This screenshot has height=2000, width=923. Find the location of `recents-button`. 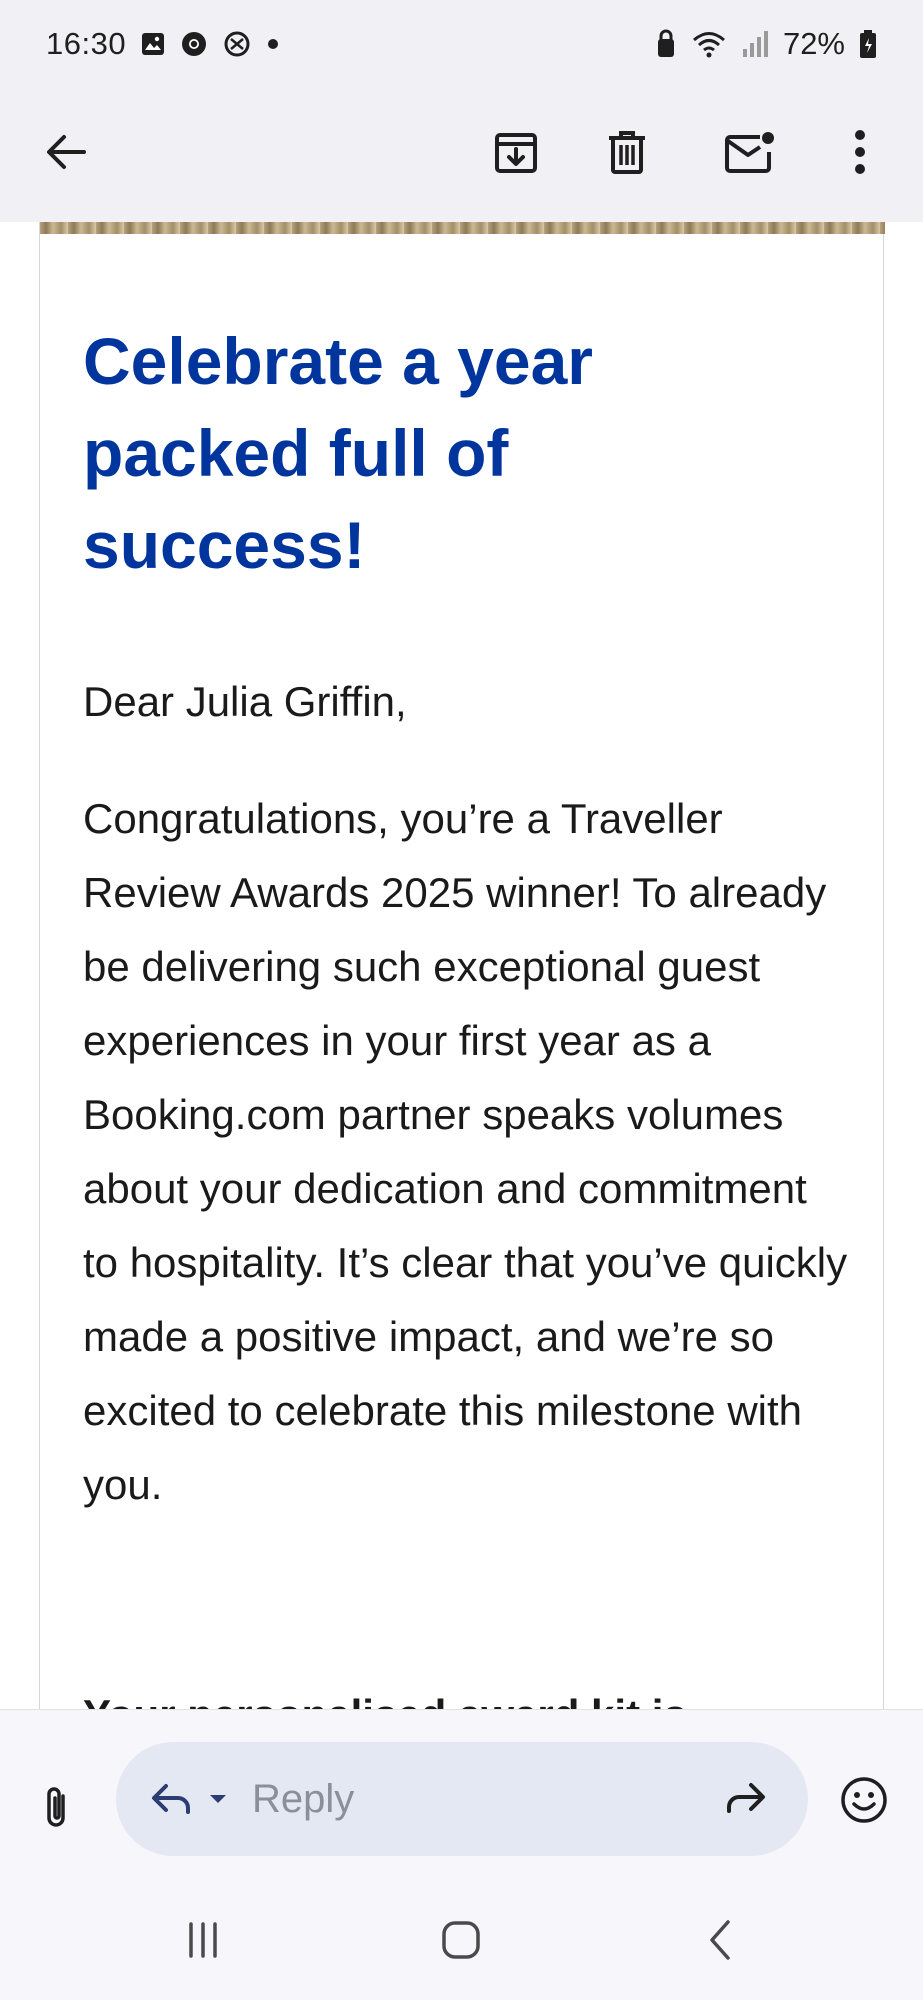

recents-button is located at coordinates (203, 1942).